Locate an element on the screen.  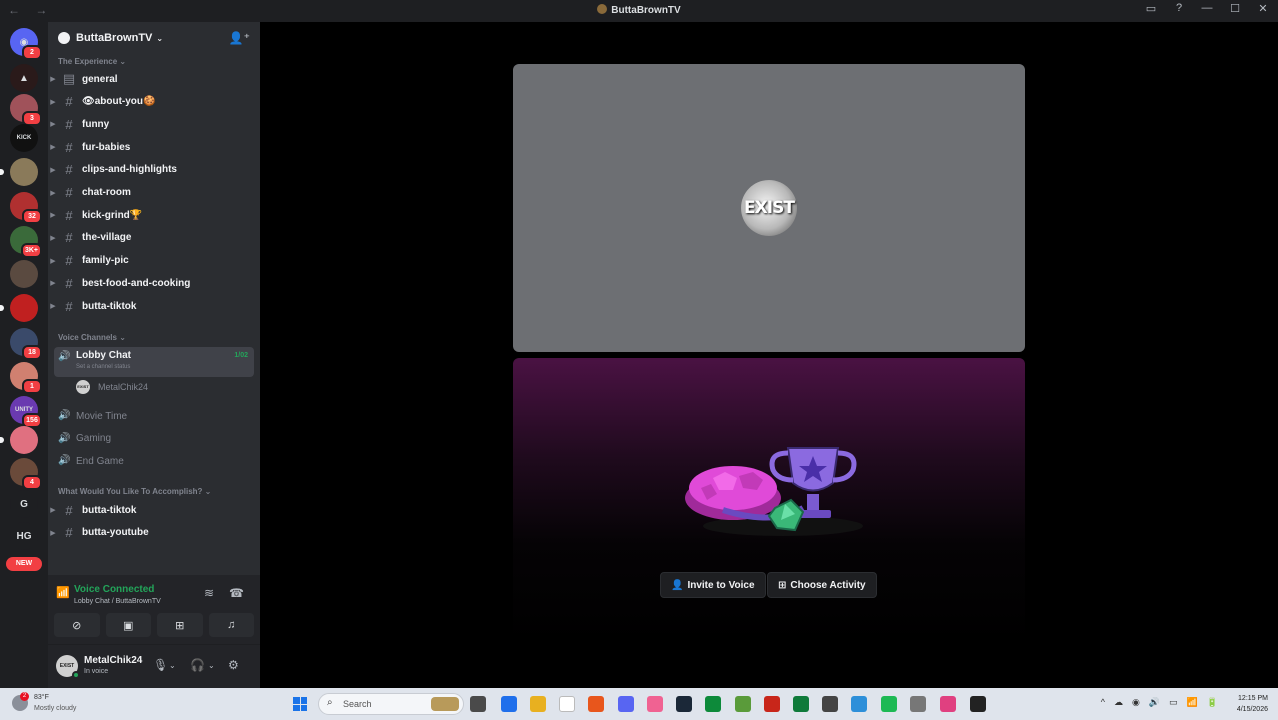
camera-off-button: ⊘ is located at coordinates (77, 625).